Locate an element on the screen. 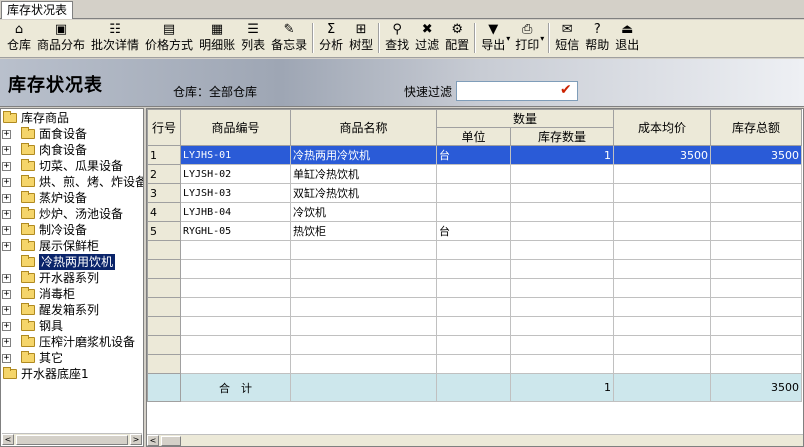 The width and height of the screenshot is (804, 447). tree-item: + 炒炉、汤池设备 is located at coordinates (72, 214).